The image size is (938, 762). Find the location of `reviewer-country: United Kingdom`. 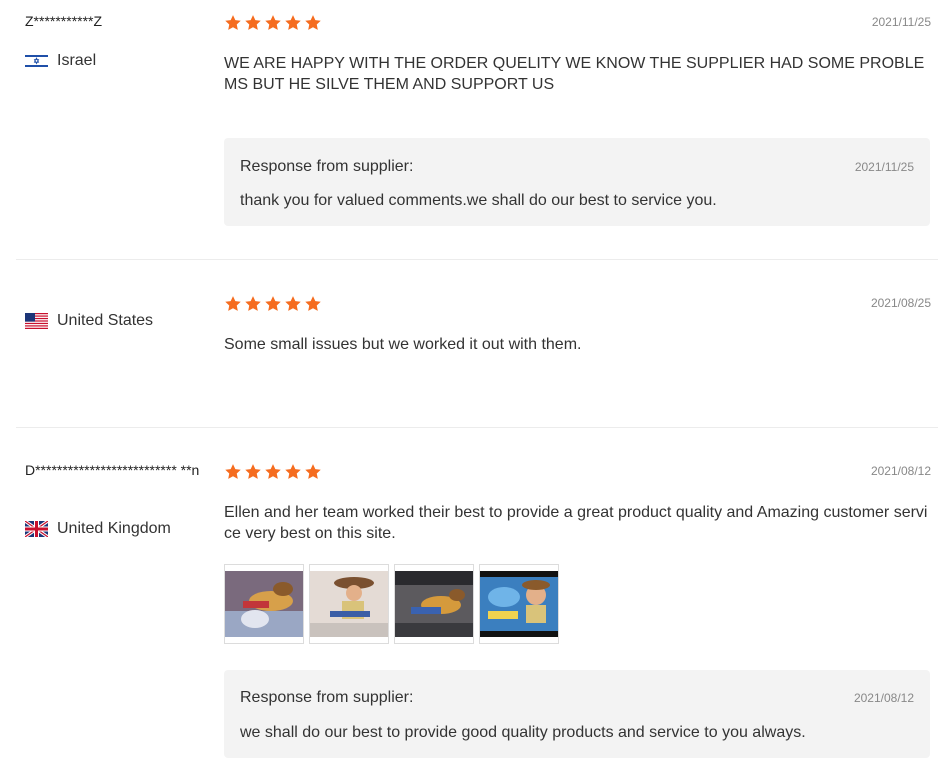

reviewer-country: United Kingdom is located at coordinates (98, 529).